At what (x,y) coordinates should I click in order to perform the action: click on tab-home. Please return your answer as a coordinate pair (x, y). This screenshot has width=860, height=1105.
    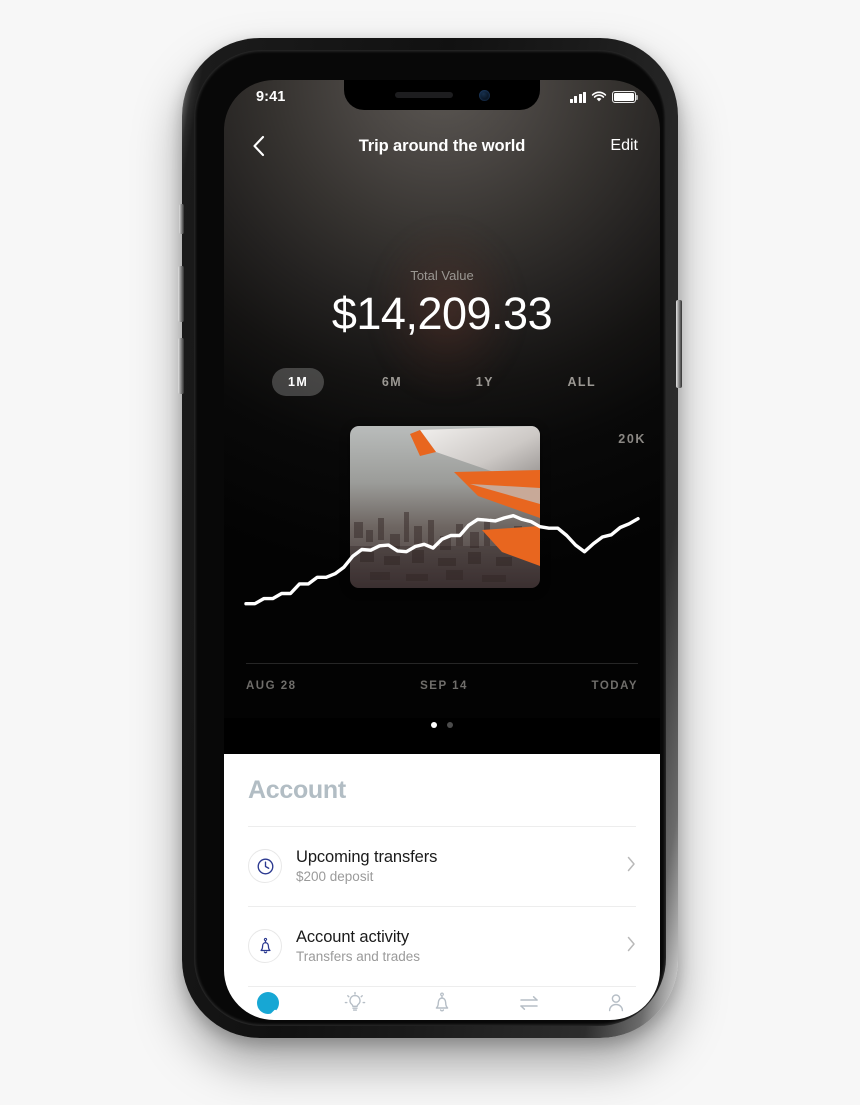
    Looking at the image, I should click on (267, 1003).